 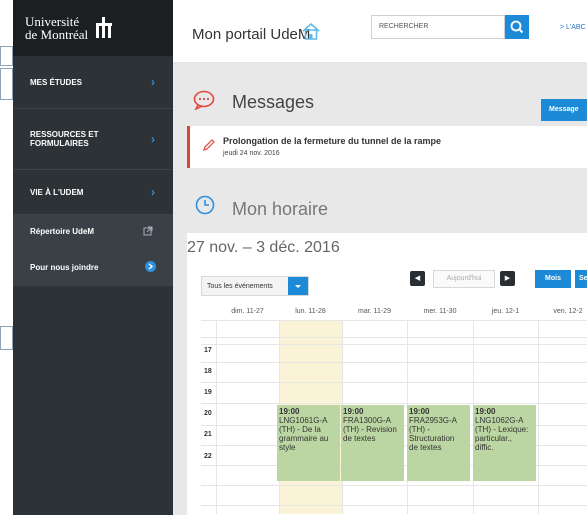 I want to click on event-line: particular.,, so click(x=493, y=438).